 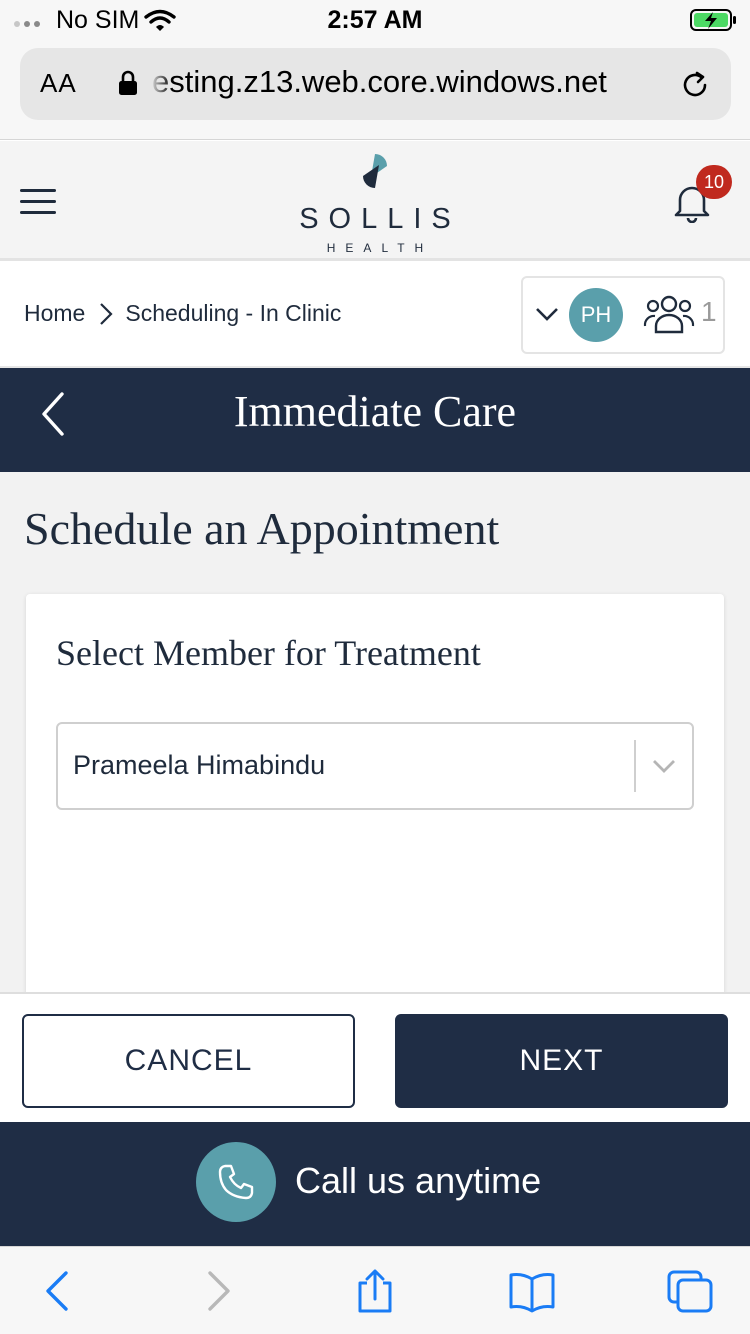 I want to click on browser-address-area: AA esting.z13.web.core.windows.net, so click(x=375, y=90).